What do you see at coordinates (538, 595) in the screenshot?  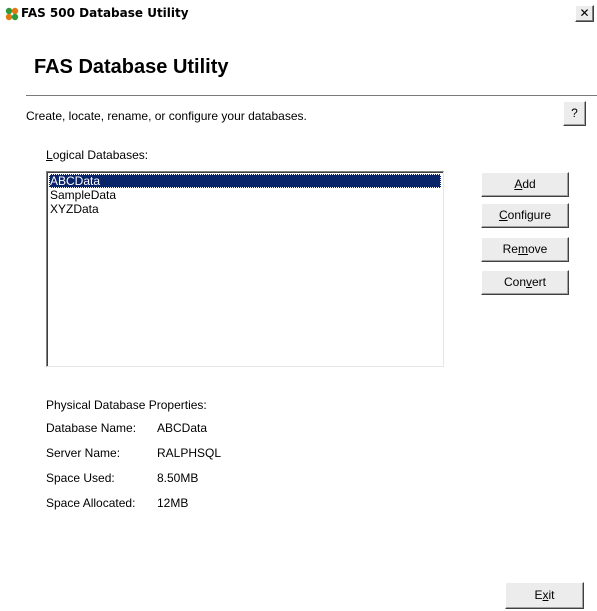 I see `exit-button-label-pre: E` at bounding box center [538, 595].